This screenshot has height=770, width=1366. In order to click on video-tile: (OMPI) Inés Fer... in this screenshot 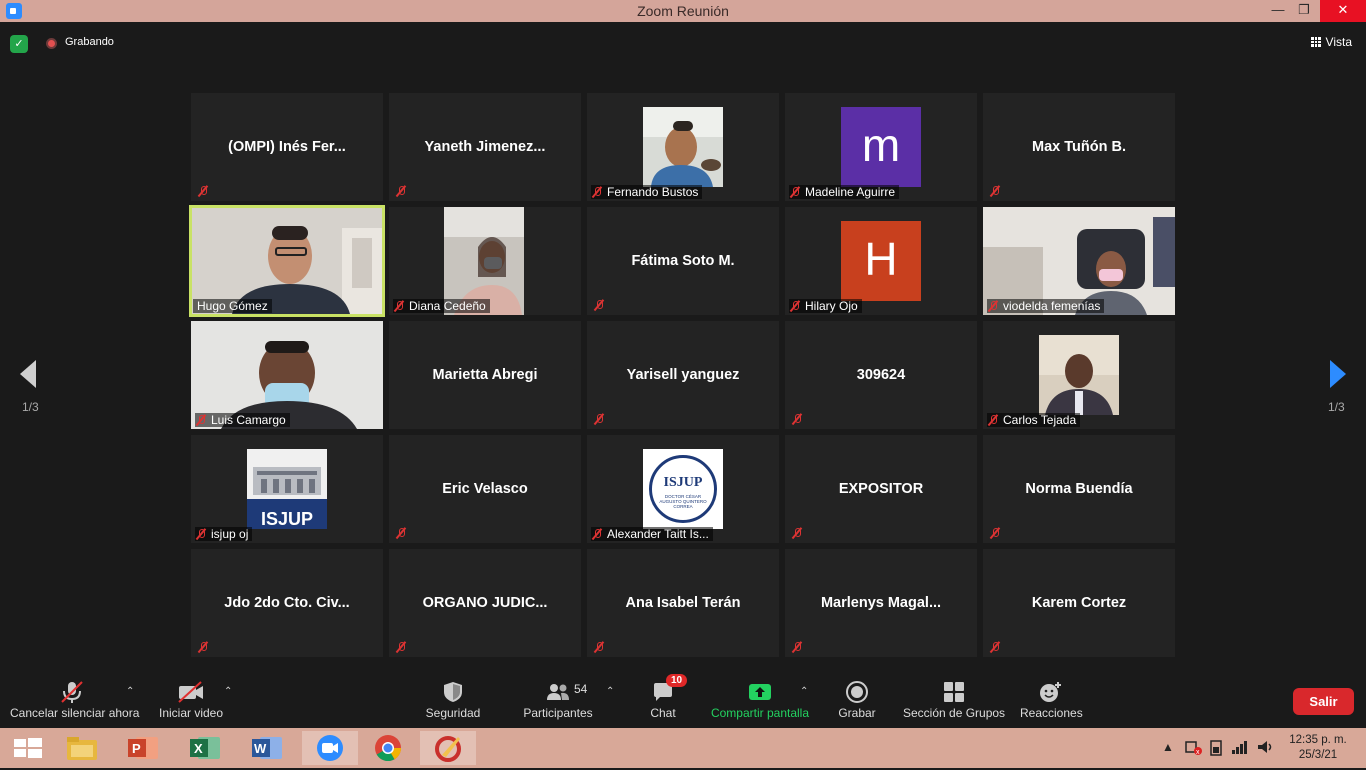, I will do `click(287, 147)`.